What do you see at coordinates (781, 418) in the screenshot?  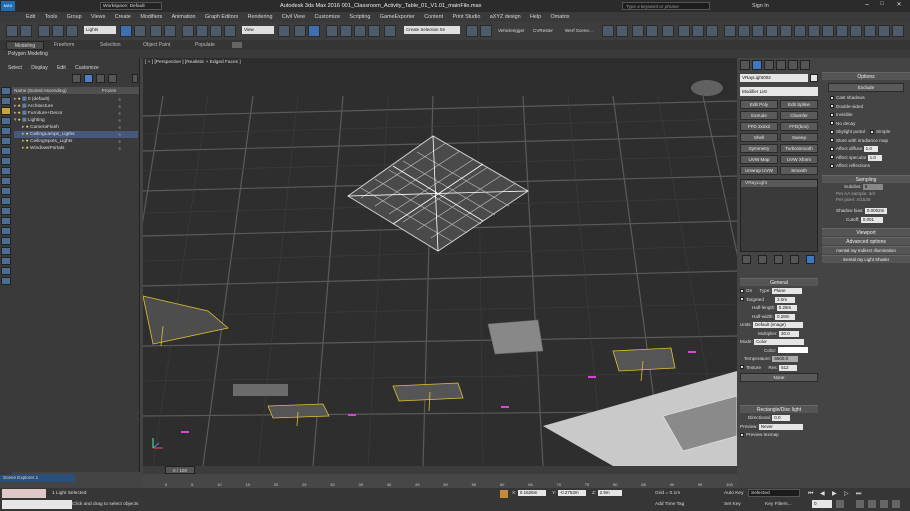 I see `directional-field: 0.0` at bounding box center [781, 418].